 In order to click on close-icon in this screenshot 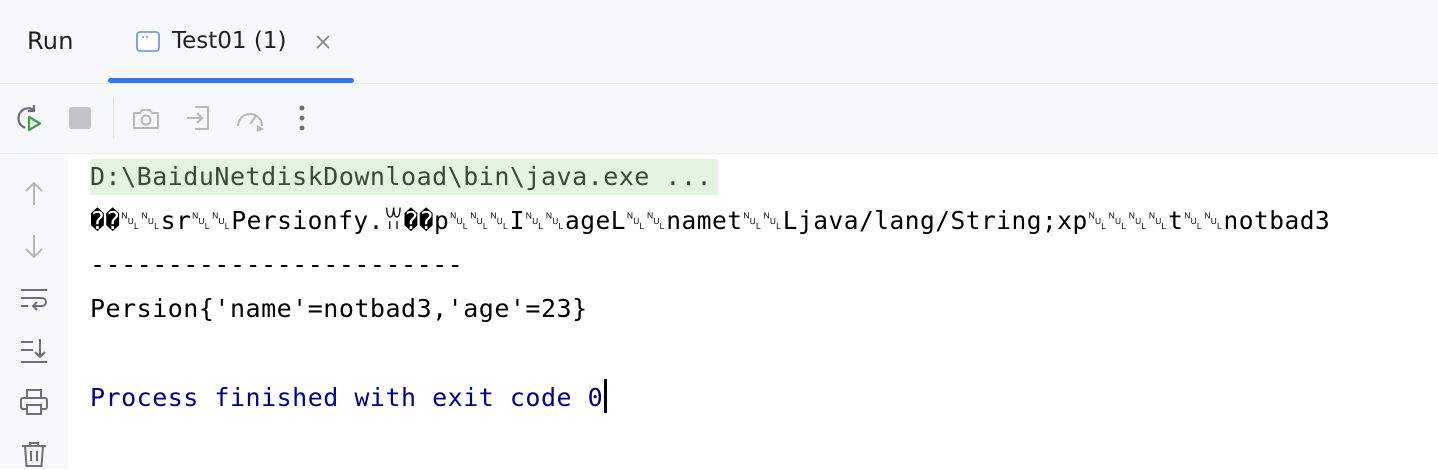, I will do `click(323, 42)`.